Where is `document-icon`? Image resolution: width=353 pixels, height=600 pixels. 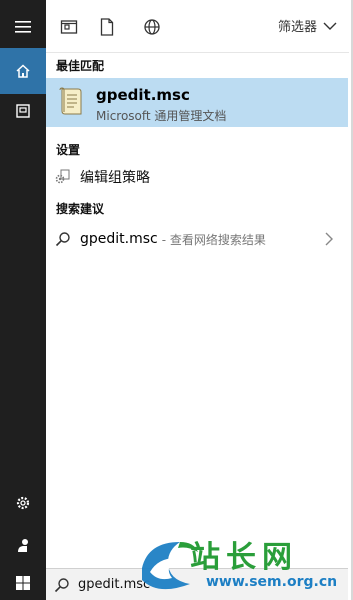 document-icon is located at coordinates (107, 27).